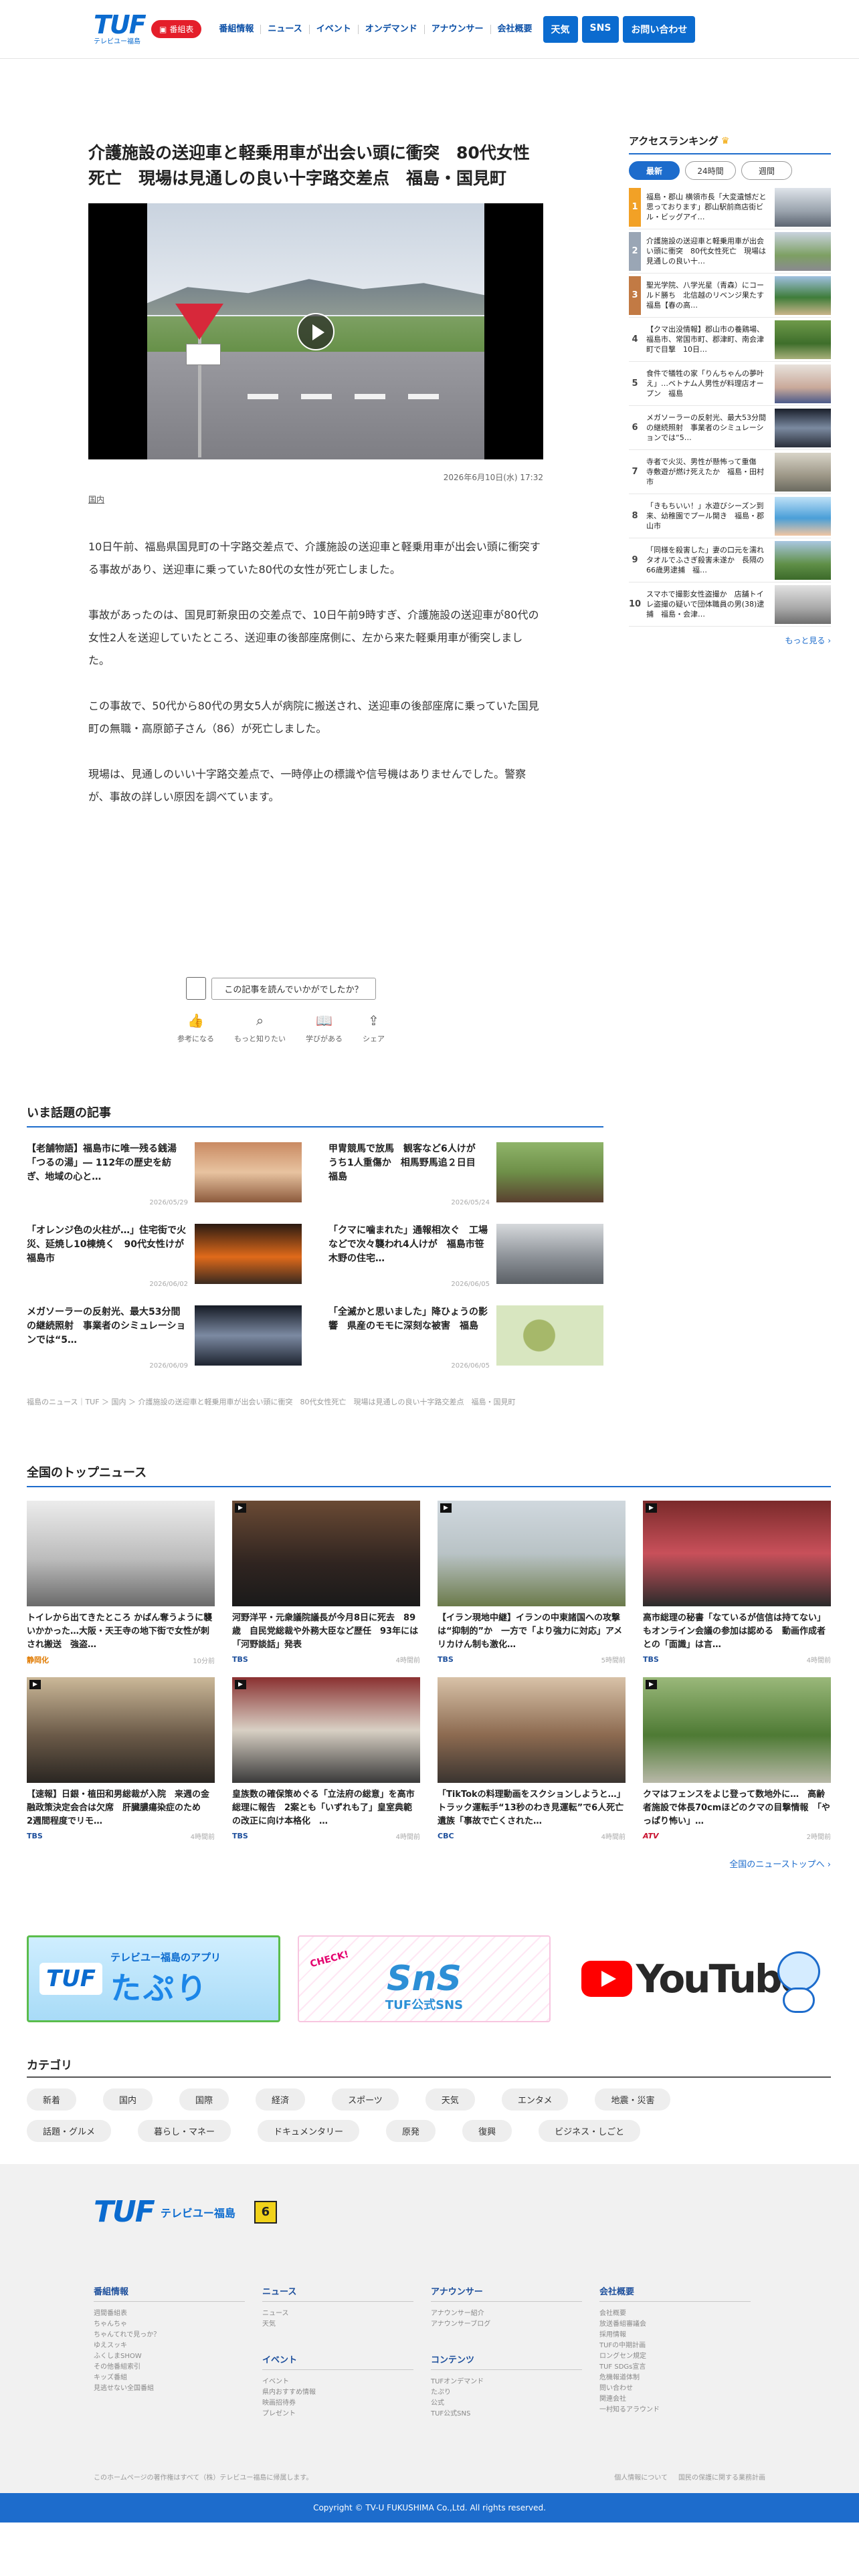  I want to click on footer-link: アナウンサーブログ, so click(506, 2324).